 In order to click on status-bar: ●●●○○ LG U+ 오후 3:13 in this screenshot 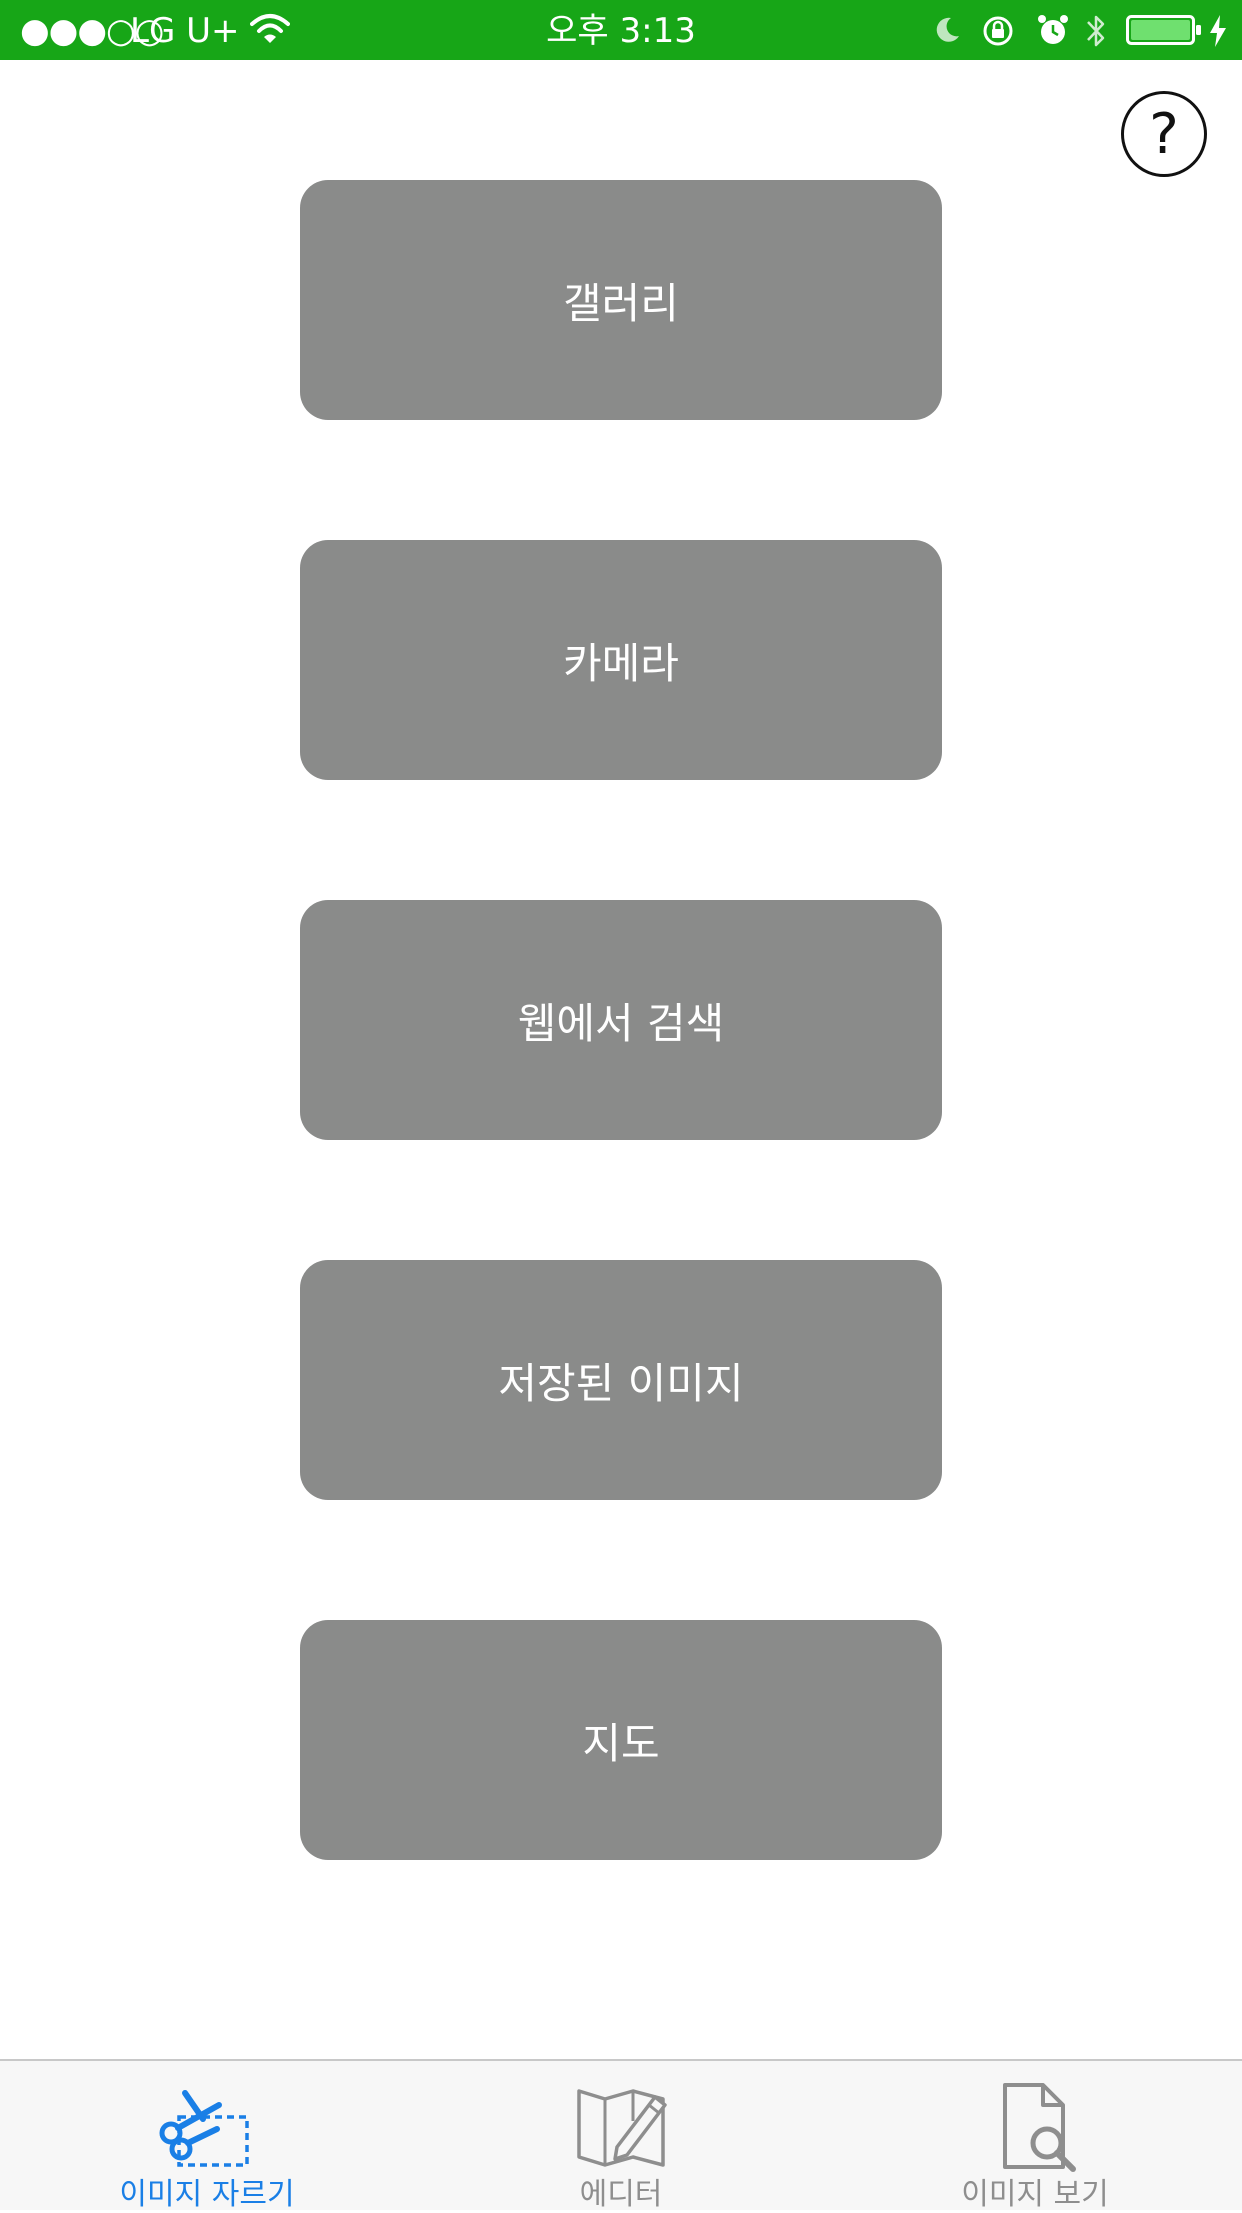, I will do `click(621, 30)`.